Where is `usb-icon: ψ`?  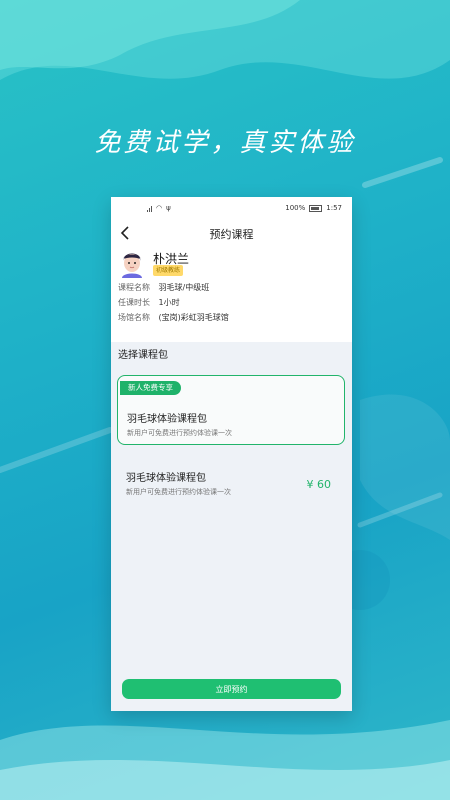 usb-icon: ψ is located at coordinates (168, 208).